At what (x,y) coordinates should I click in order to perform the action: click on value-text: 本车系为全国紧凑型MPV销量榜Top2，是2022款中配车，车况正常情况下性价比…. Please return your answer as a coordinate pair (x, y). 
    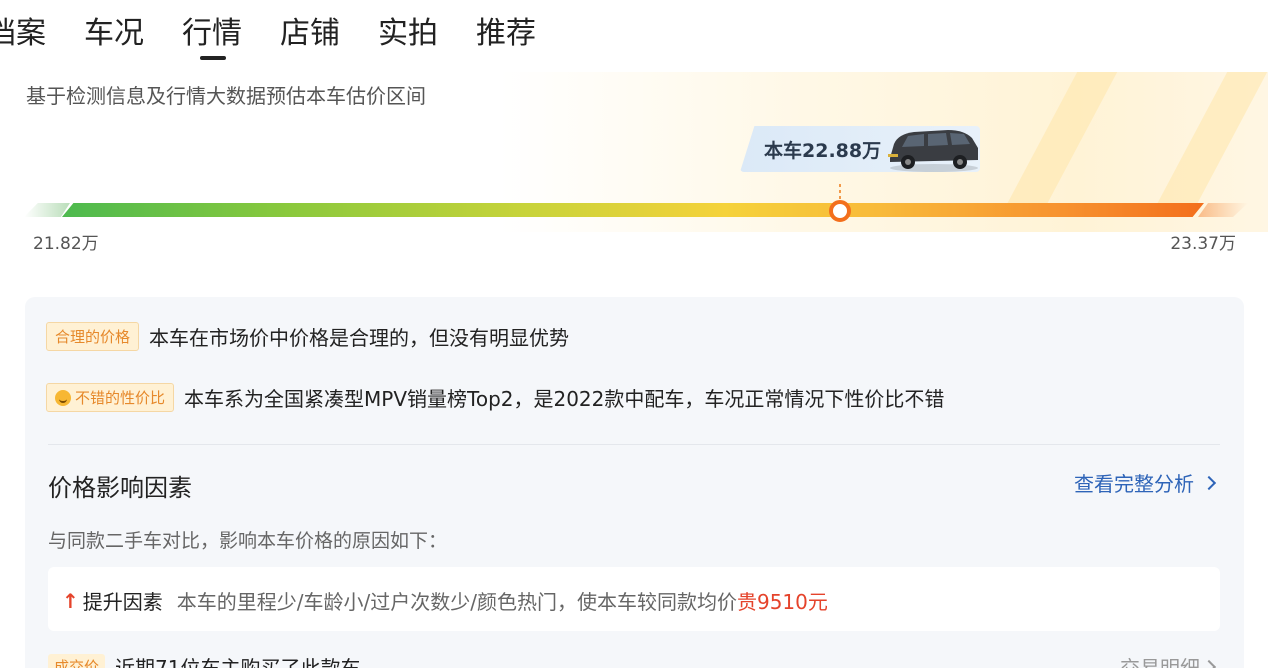
    Looking at the image, I should click on (564, 399).